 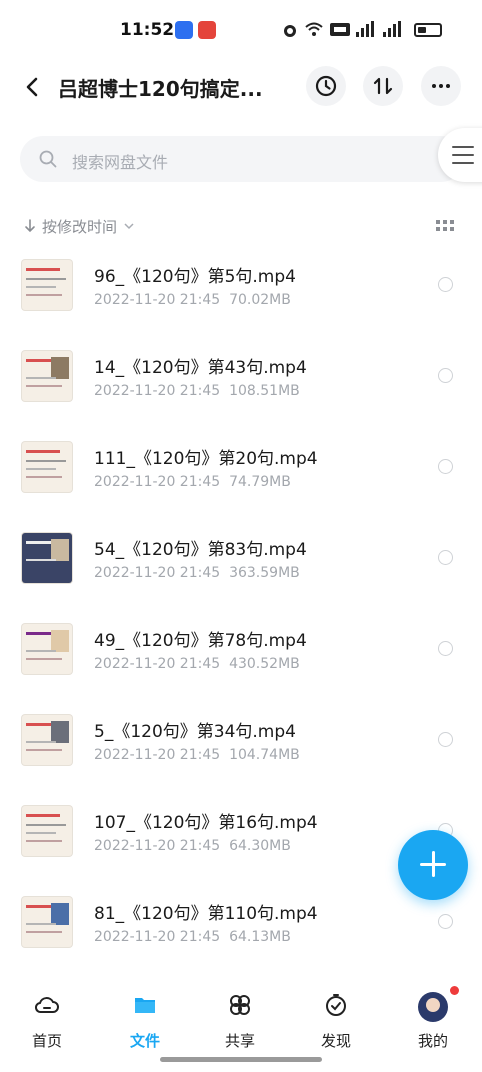 What do you see at coordinates (242, 159) in the screenshot?
I see `search-bar: 搜索网盘文件` at bounding box center [242, 159].